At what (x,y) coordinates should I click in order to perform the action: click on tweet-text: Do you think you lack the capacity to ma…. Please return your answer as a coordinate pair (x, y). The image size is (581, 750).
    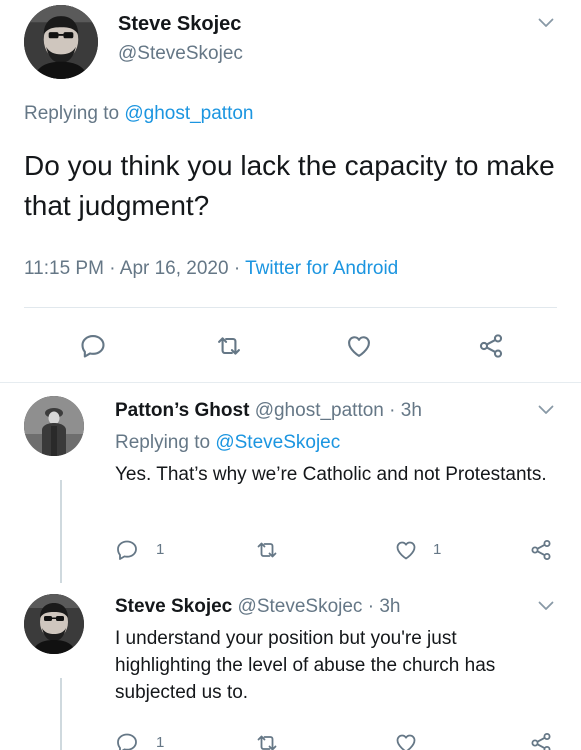
    Looking at the image, I should click on (289, 185).